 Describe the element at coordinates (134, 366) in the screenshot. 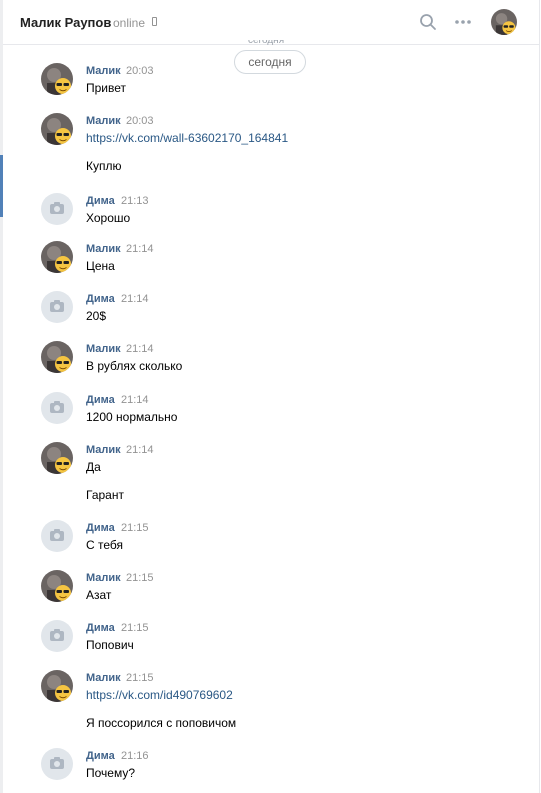

I see `message-text: В рублях сколько` at that location.